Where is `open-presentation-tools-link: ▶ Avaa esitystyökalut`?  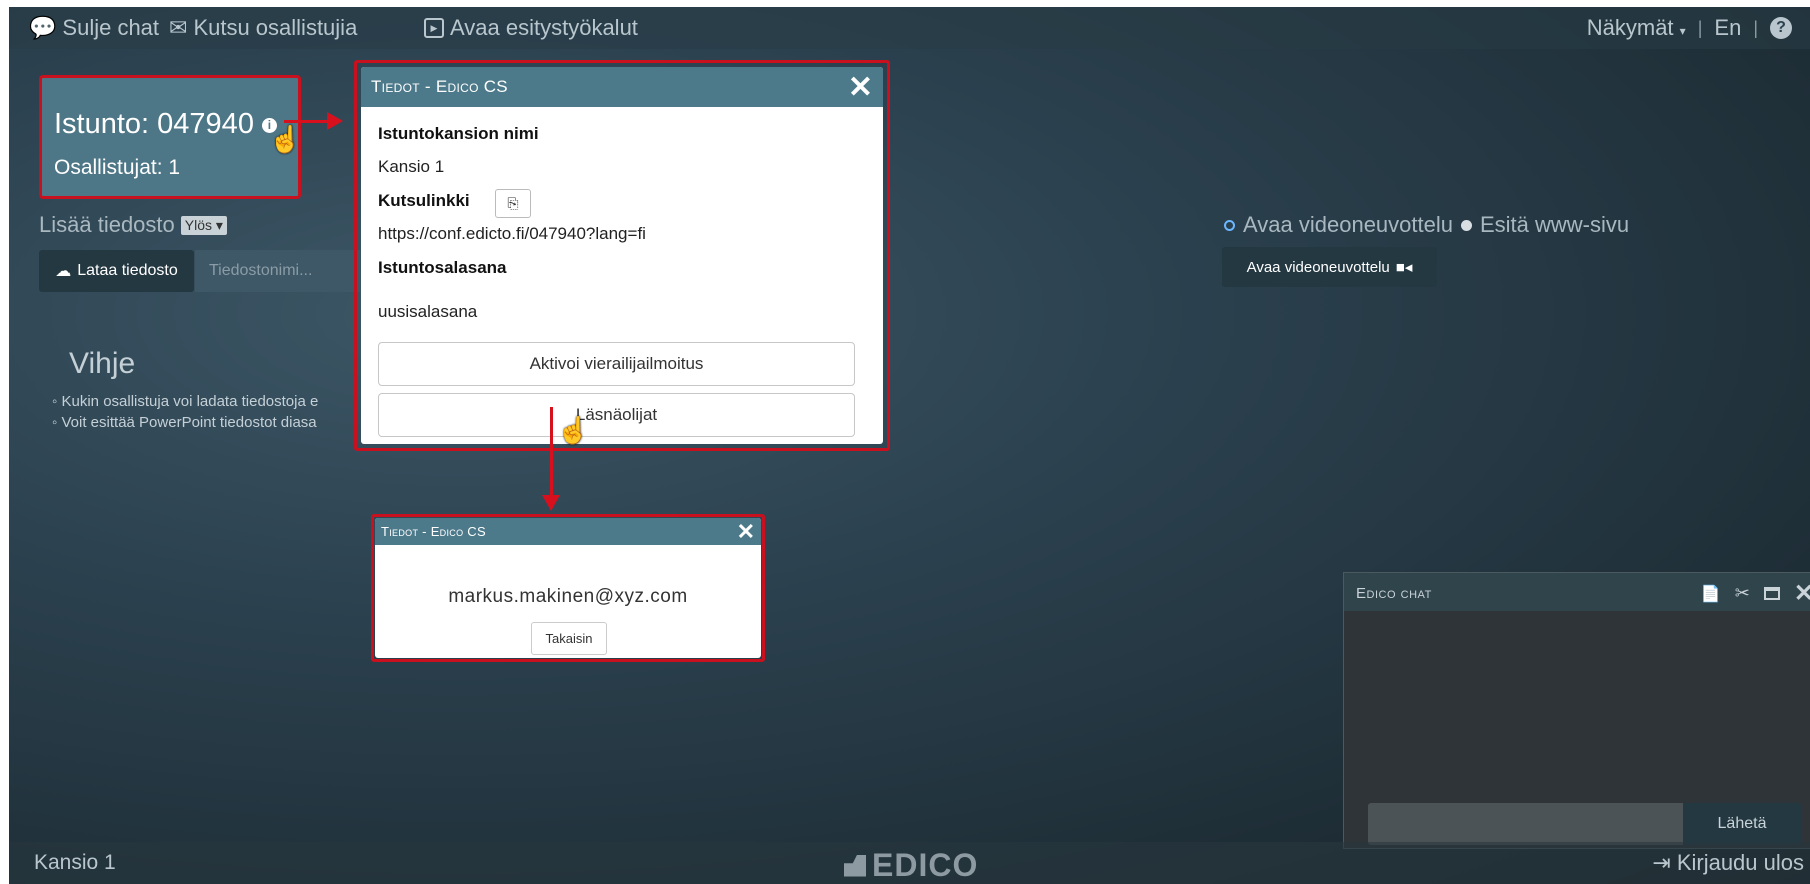
open-presentation-tools-link: ▶ Avaa esitystyökalut is located at coordinates (531, 28).